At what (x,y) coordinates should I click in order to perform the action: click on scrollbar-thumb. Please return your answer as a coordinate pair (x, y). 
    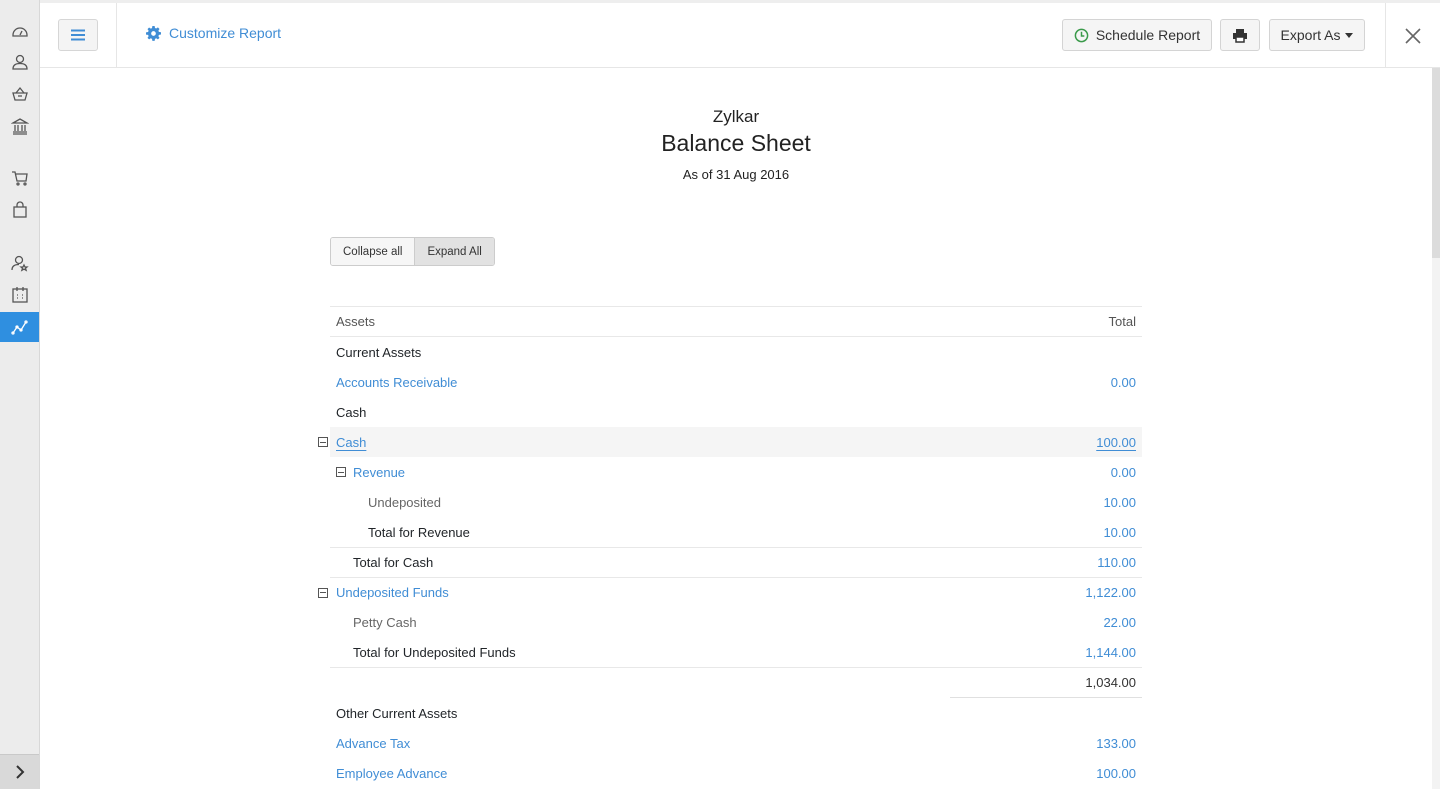
    Looking at the image, I should click on (1436, 163).